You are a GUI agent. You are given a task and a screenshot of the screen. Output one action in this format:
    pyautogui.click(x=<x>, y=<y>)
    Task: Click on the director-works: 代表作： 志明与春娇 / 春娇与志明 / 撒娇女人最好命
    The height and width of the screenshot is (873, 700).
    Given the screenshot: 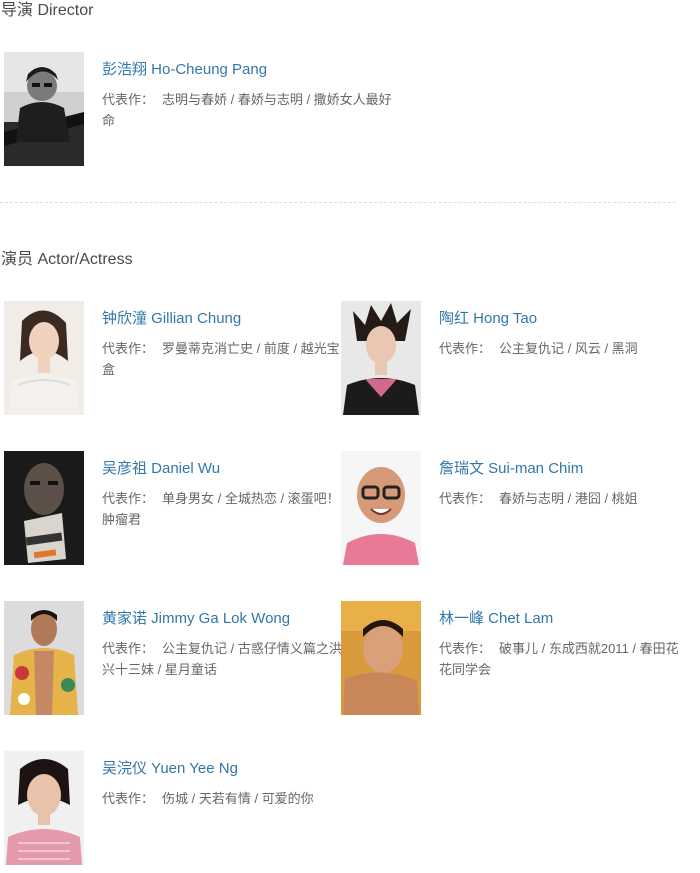 What is the action you would take?
    pyautogui.click(x=252, y=110)
    